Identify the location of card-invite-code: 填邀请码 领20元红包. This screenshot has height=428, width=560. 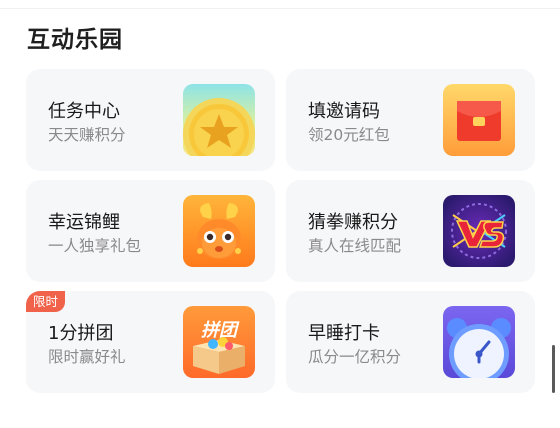
(410, 120).